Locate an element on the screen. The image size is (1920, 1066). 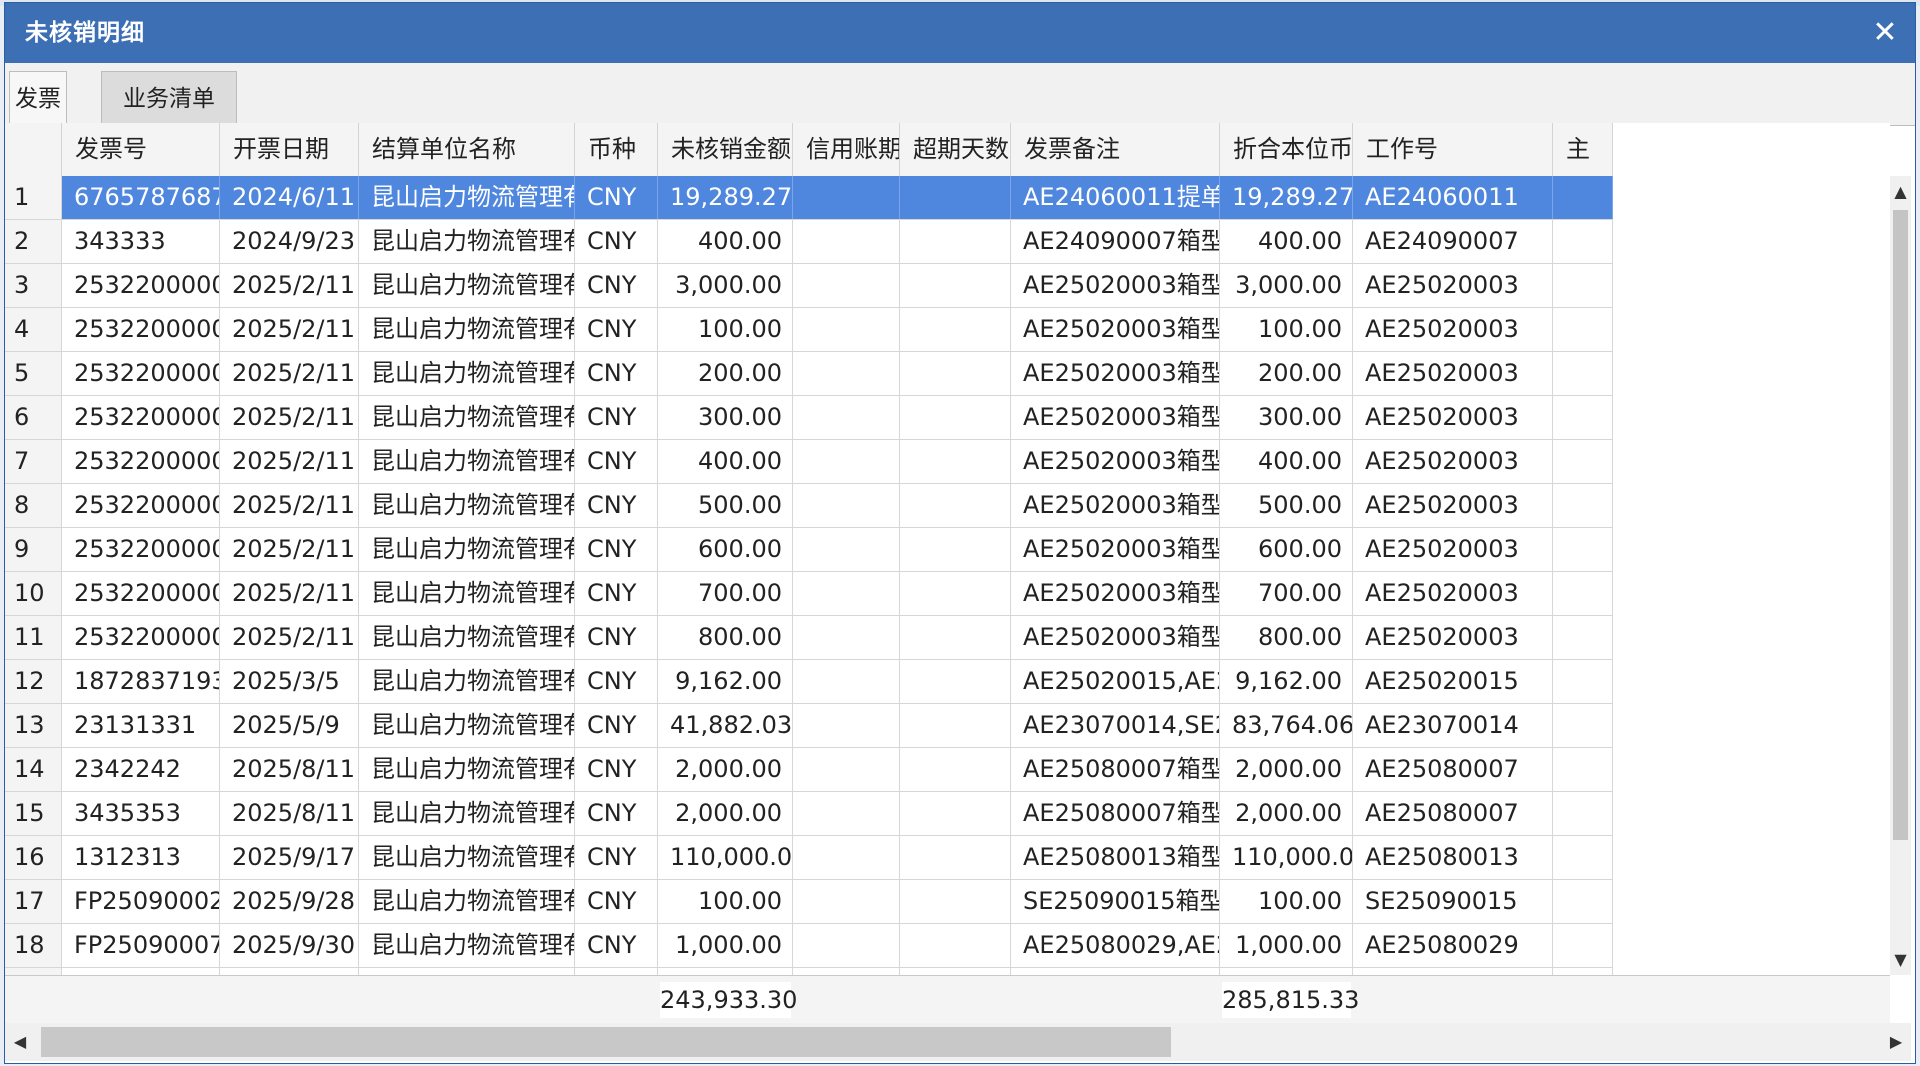
vertical-scrollbar: ▲ ▼ is located at coordinates (1900, 575).